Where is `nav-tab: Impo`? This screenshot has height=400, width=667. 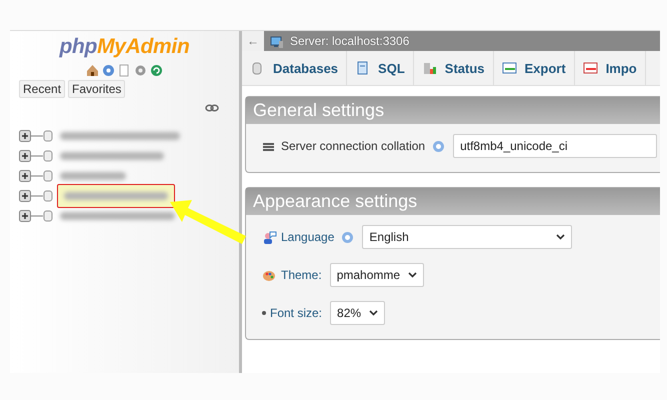 nav-tab: Impo is located at coordinates (610, 68).